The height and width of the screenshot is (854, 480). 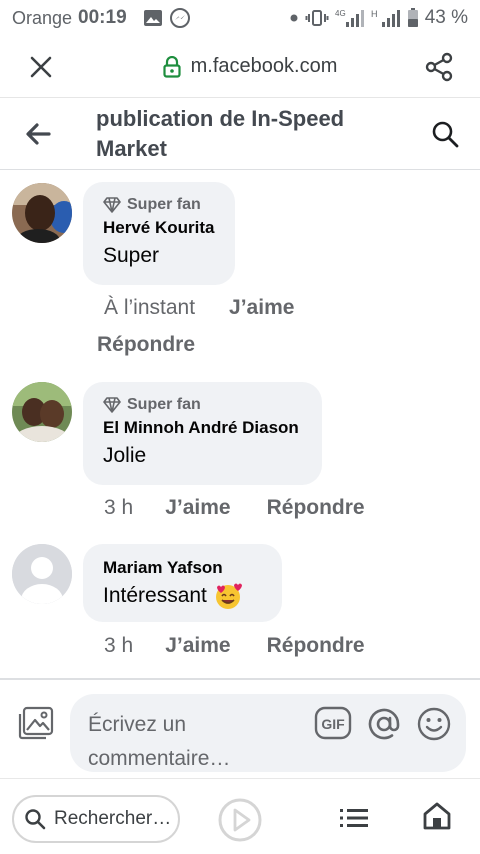 What do you see at coordinates (386, 18) in the screenshot?
I see `signal-h-icon: H` at bounding box center [386, 18].